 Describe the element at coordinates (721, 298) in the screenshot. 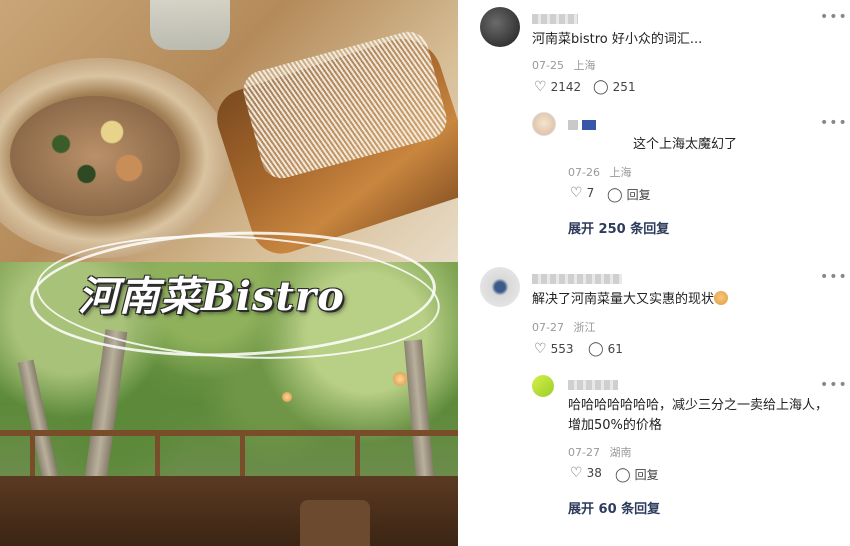

I see `emoji-icon` at that location.